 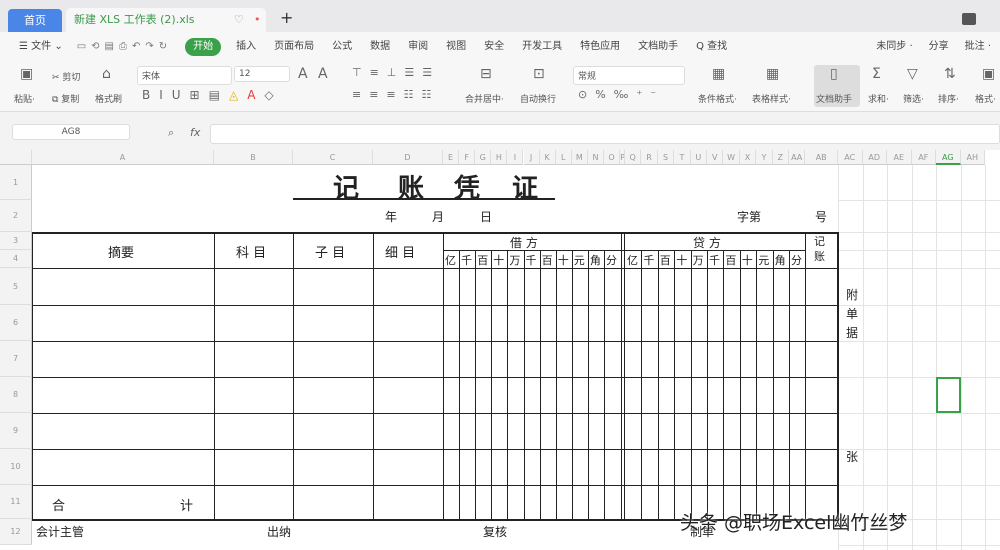 What do you see at coordinates (977, 47) in the screenshot?
I see `comment-button: 批注 ·` at bounding box center [977, 47].